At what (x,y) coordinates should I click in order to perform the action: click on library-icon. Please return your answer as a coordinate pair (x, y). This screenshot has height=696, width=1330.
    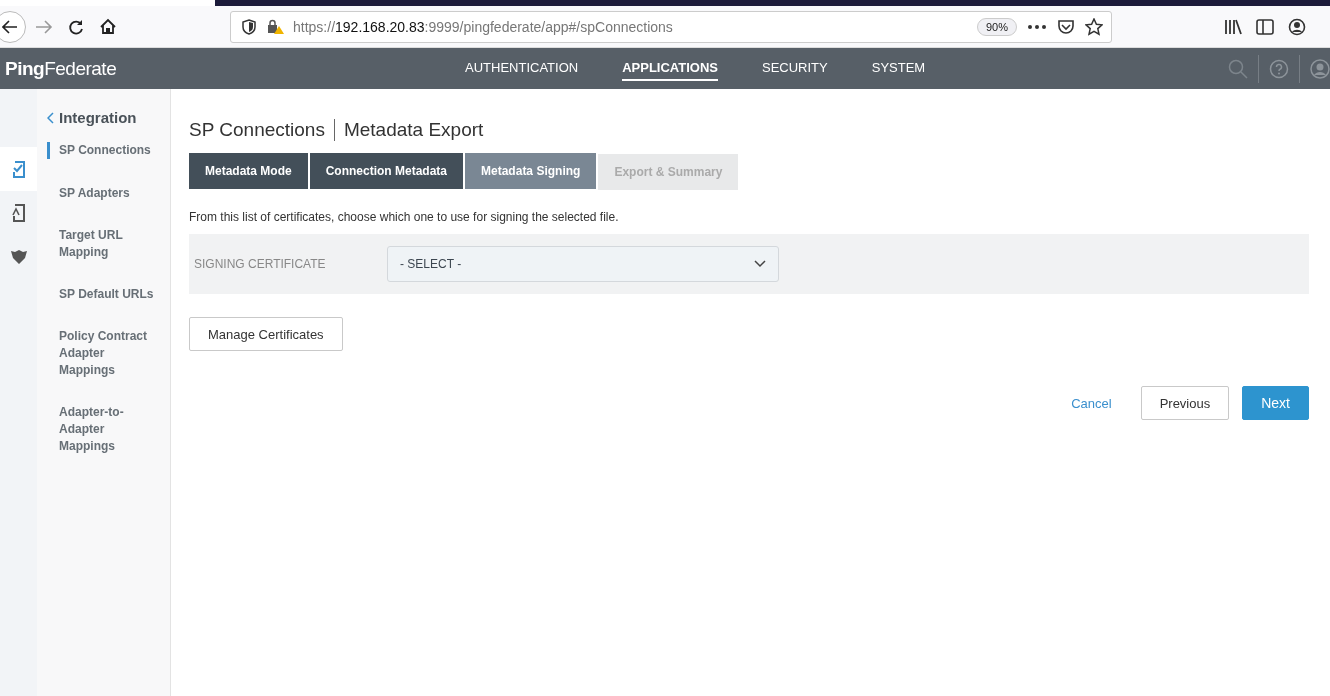
    Looking at the image, I should click on (1233, 26).